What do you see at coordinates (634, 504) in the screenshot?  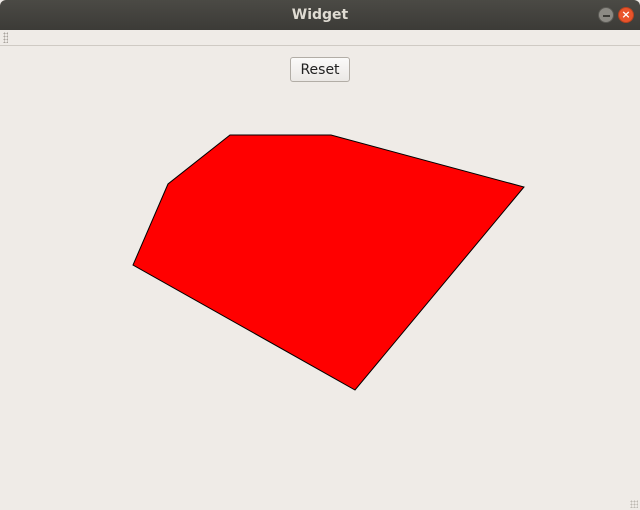 I see `resize-grip-icon` at bounding box center [634, 504].